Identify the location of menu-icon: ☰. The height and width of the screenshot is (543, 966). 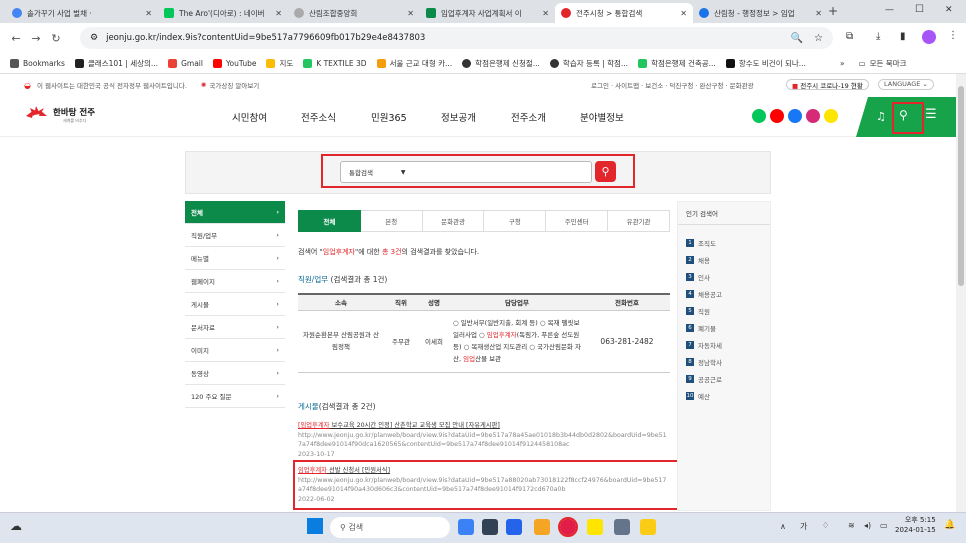
(931, 114).